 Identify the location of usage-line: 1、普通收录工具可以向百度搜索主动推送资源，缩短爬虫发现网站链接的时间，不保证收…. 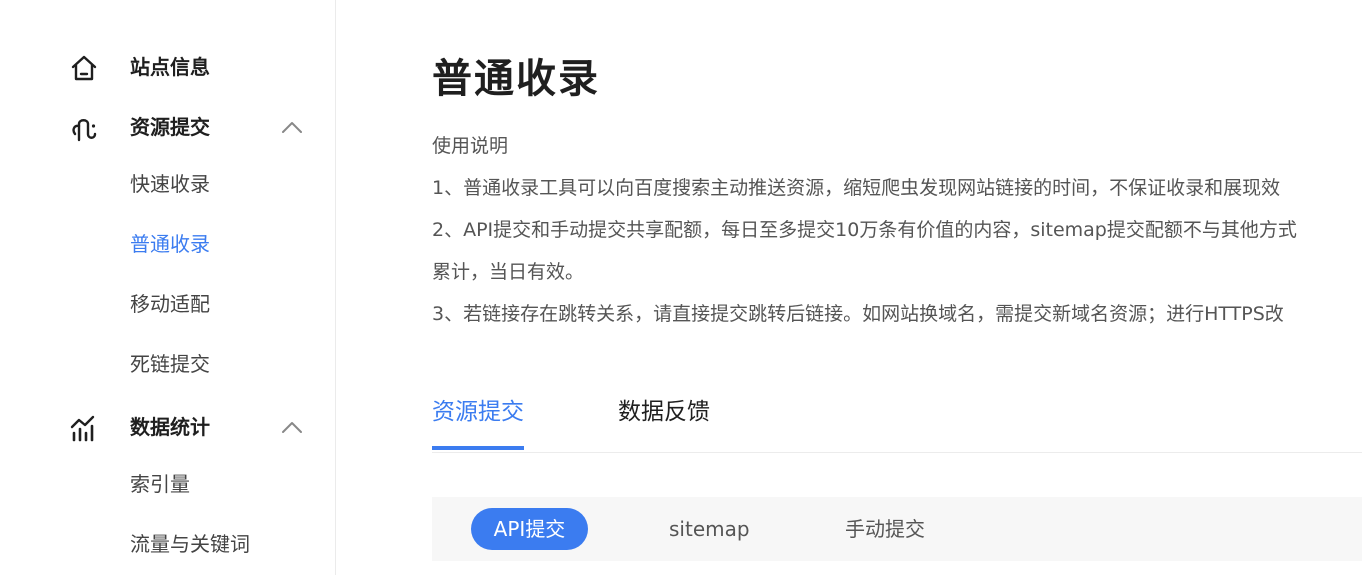
(856, 188).